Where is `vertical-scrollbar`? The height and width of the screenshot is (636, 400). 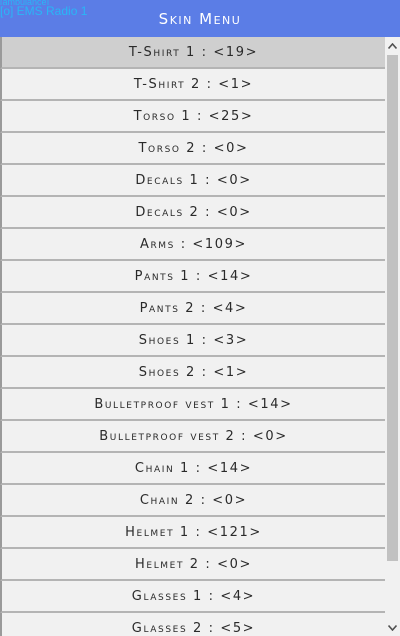 vertical-scrollbar is located at coordinates (392, 336).